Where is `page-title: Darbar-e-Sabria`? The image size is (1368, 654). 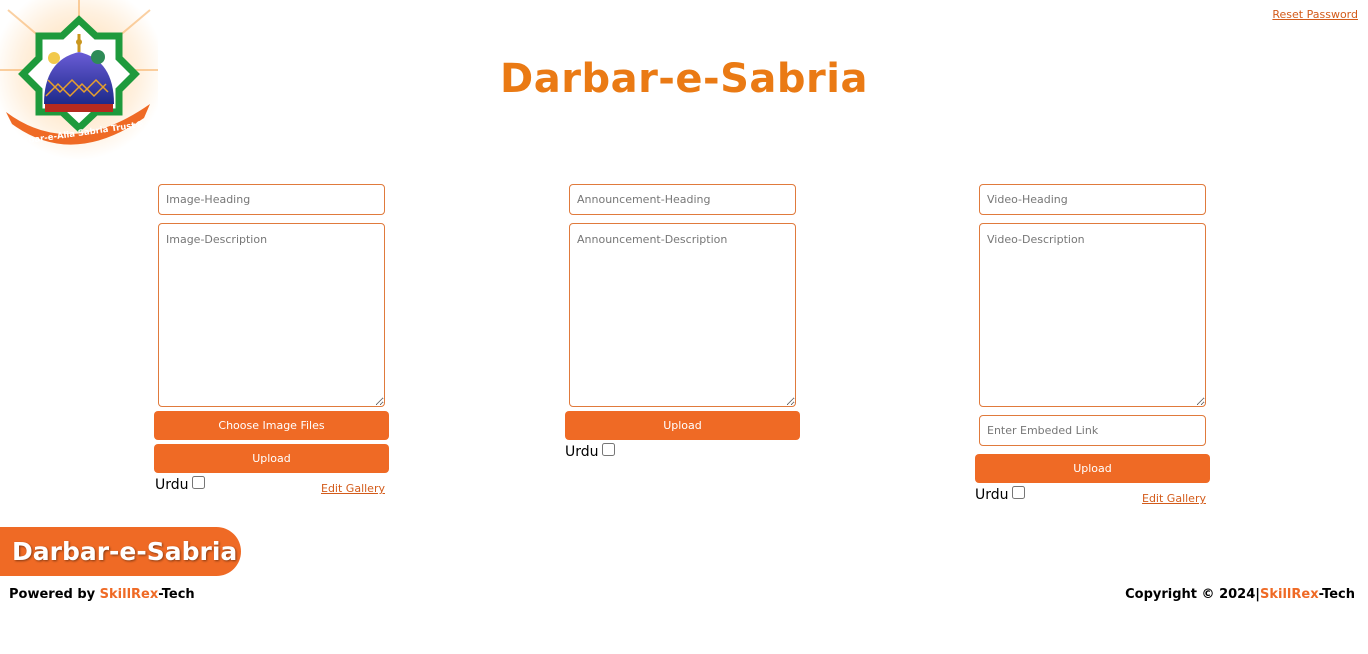
page-title: Darbar-e-Sabria is located at coordinates (684, 79).